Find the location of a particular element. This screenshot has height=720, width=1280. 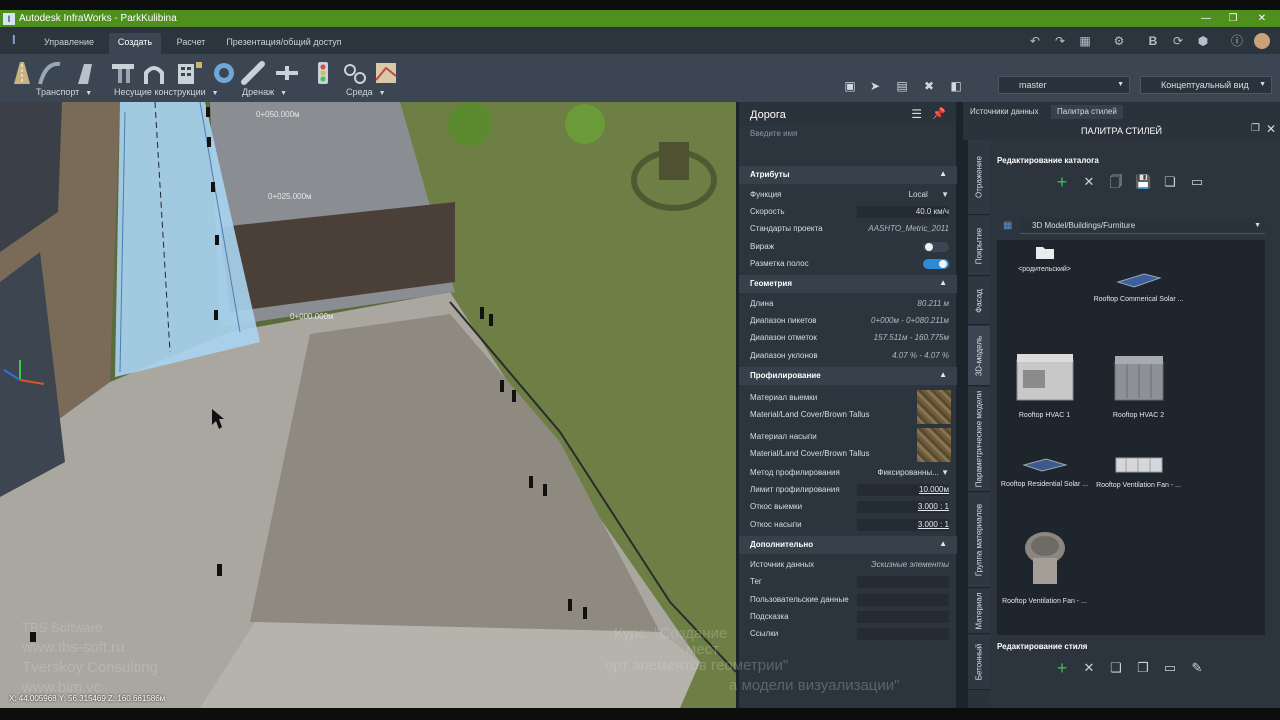

tab-facade: Фасад is located at coordinates (979, 301).